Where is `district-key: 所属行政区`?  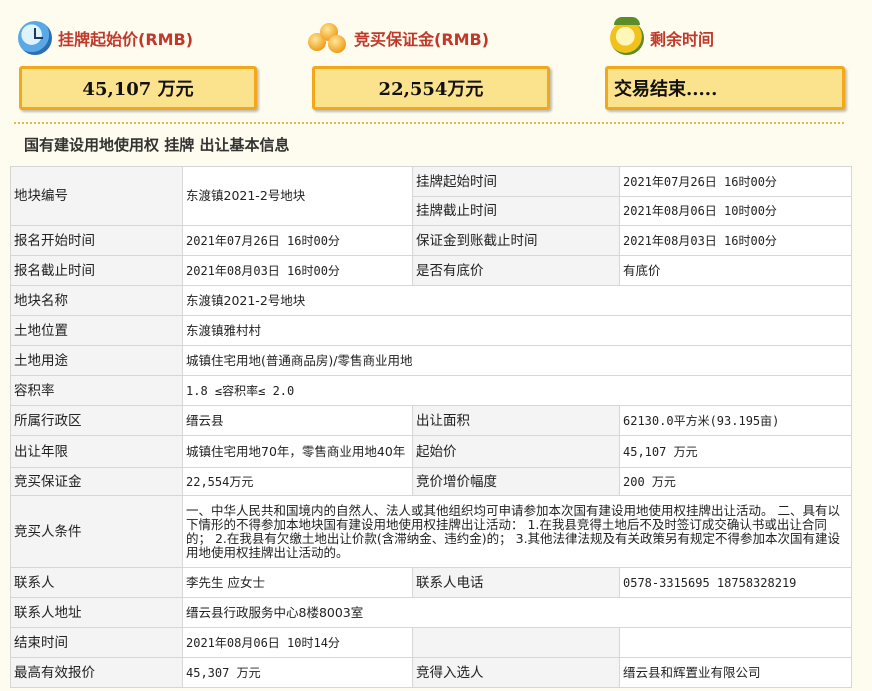
district-key: 所属行政区 is located at coordinates (96, 420).